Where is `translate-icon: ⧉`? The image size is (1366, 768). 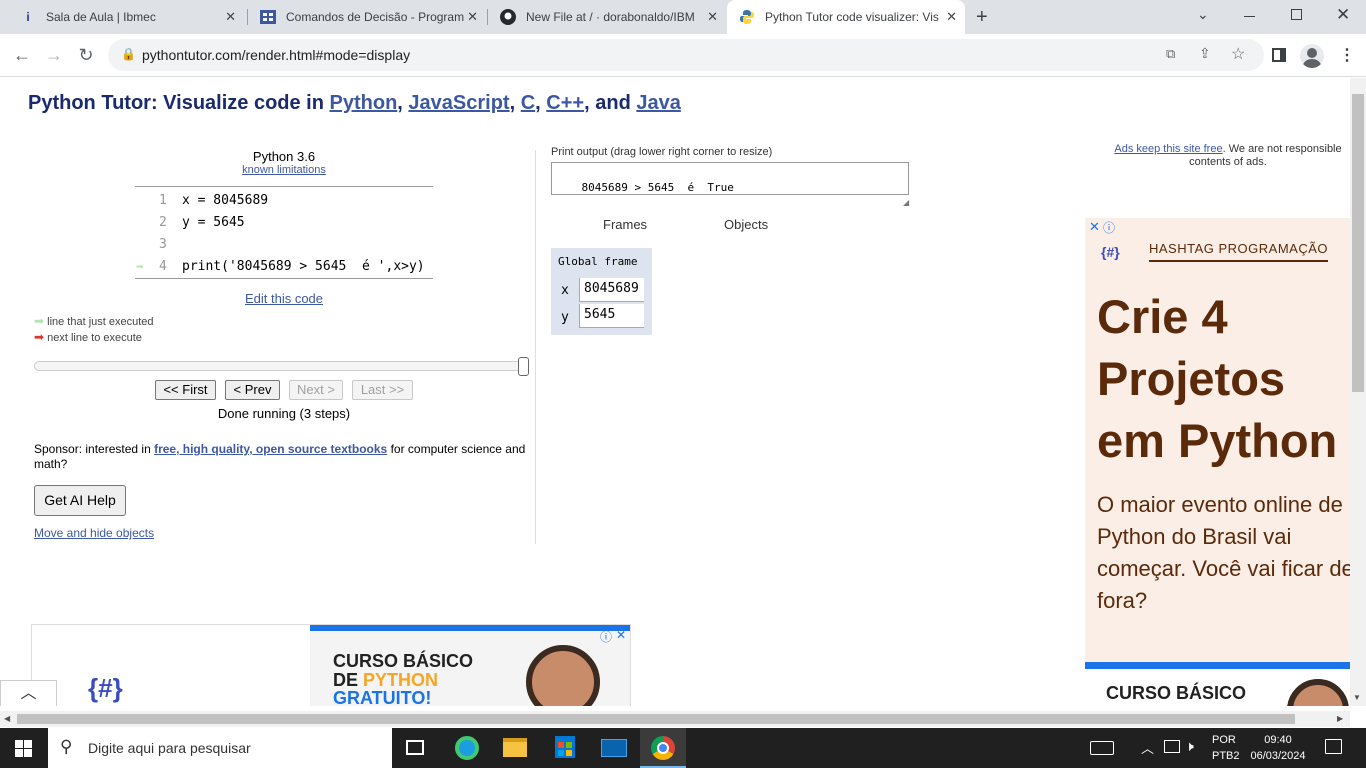 translate-icon: ⧉ is located at coordinates (1170, 54).